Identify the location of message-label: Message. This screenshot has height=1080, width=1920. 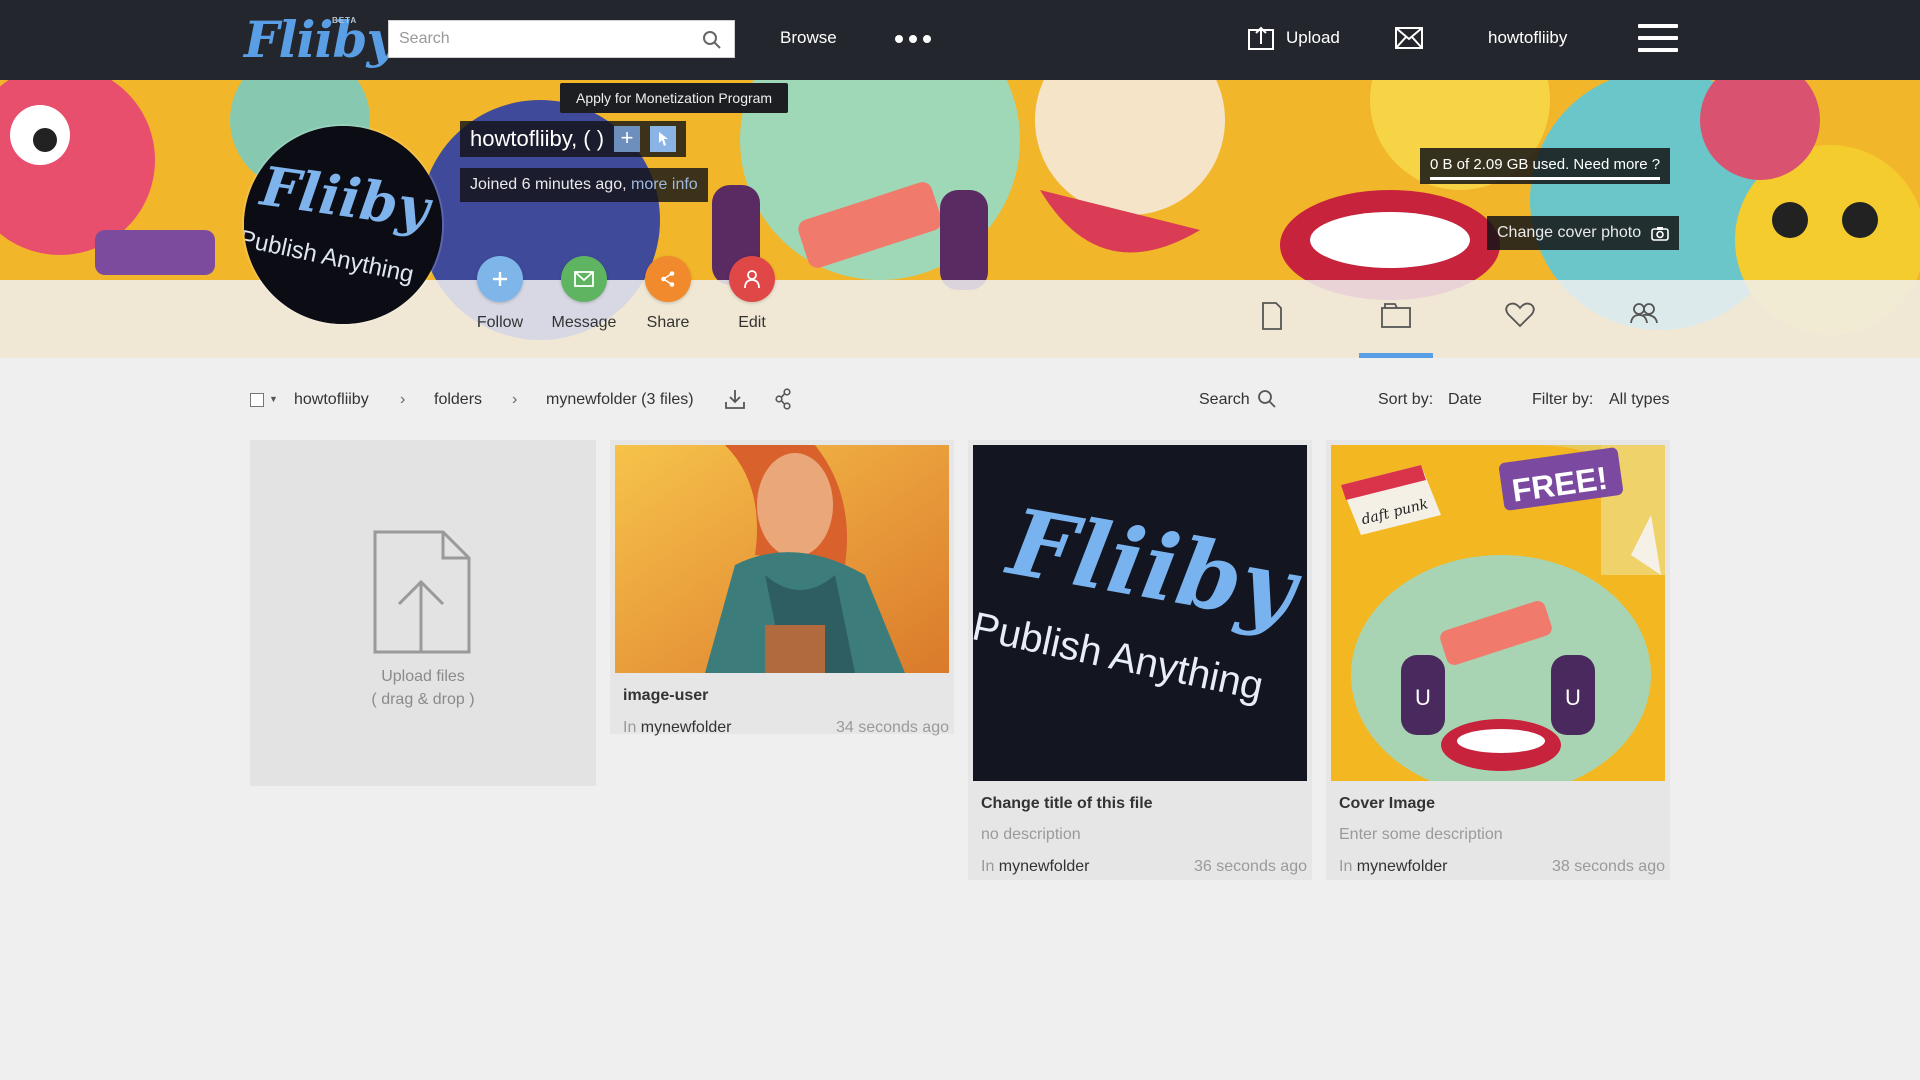
(584, 322).